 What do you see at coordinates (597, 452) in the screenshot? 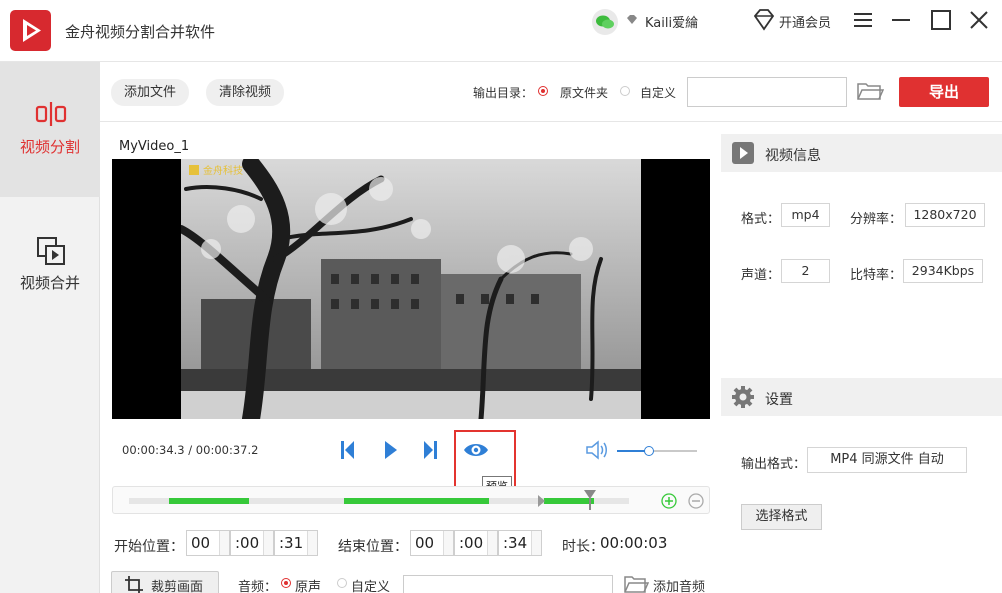
I see `volume-icon` at bounding box center [597, 452].